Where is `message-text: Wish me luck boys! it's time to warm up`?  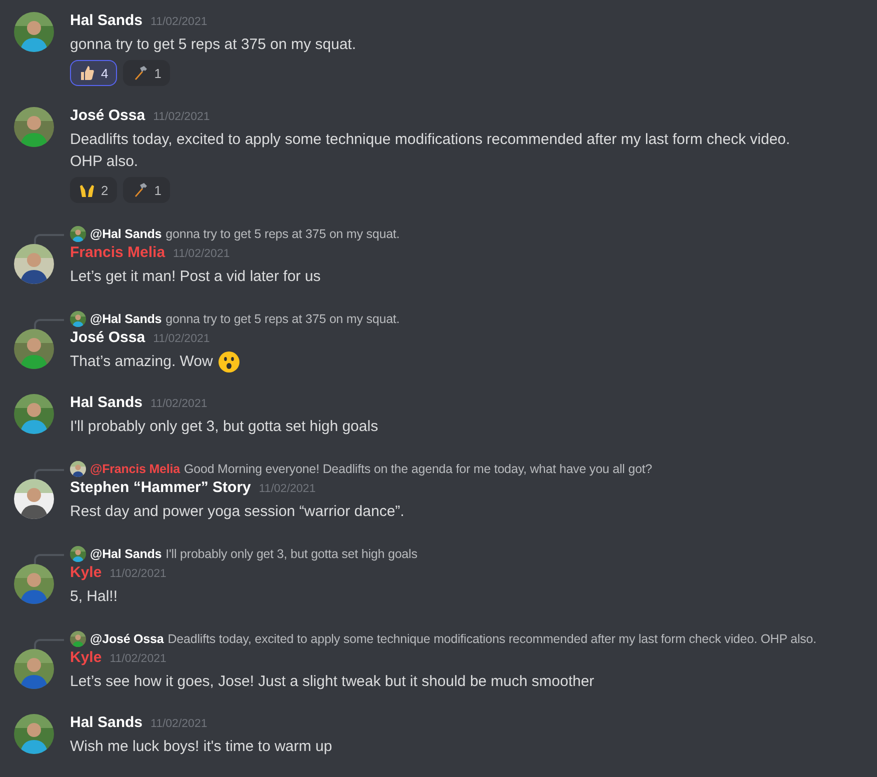 message-text: Wish me luck boys! it's time to warm up is located at coordinates (201, 747).